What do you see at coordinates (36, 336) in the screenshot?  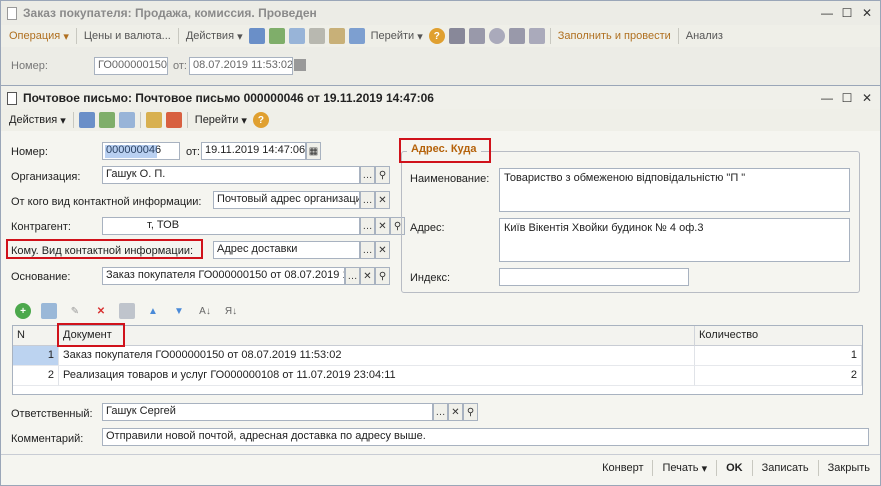 I see `column-header-n: N` at bounding box center [36, 336].